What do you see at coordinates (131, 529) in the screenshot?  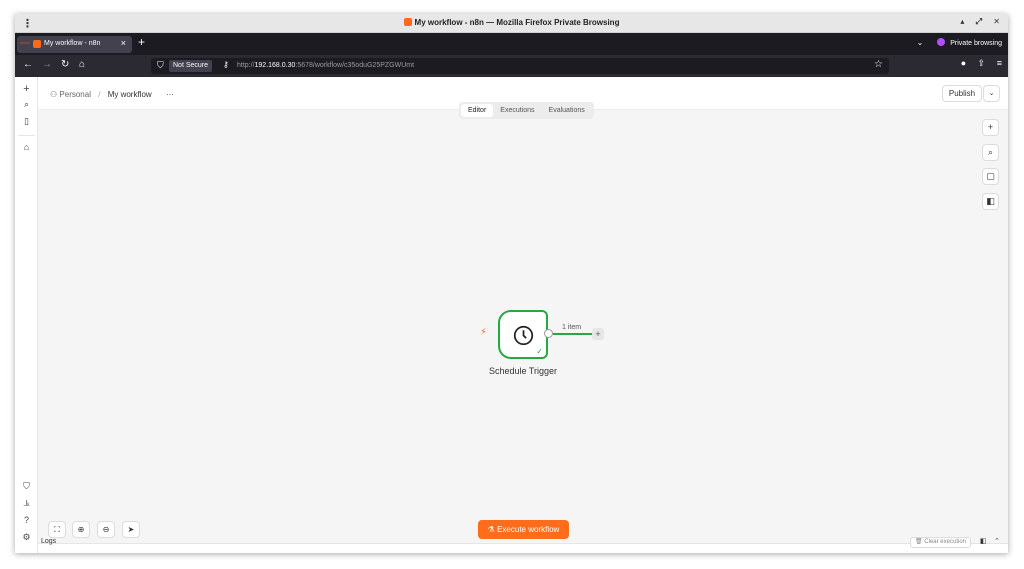 I see `pointer-mode-button: ➤` at bounding box center [131, 529].